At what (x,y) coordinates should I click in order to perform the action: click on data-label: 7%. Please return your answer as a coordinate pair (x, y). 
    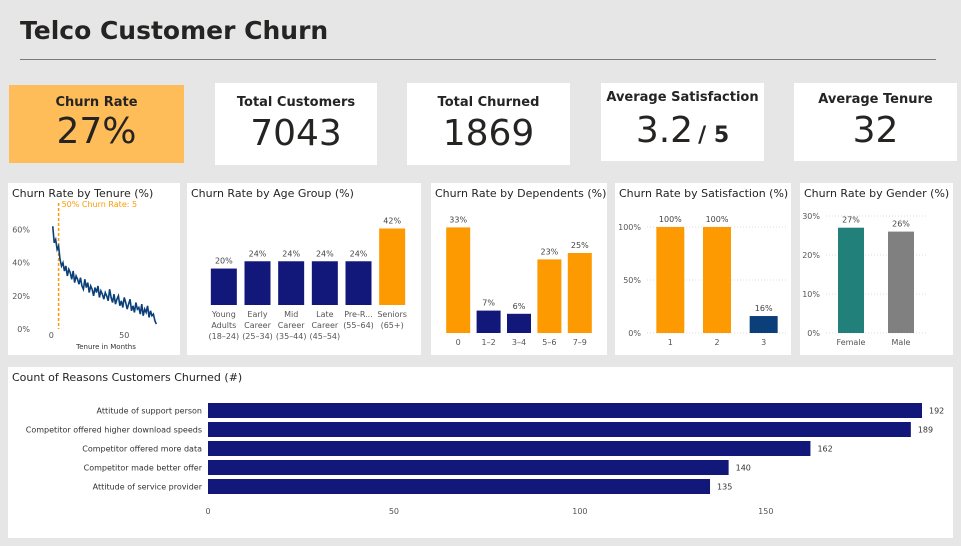
    Looking at the image, I should click on (488, 303).